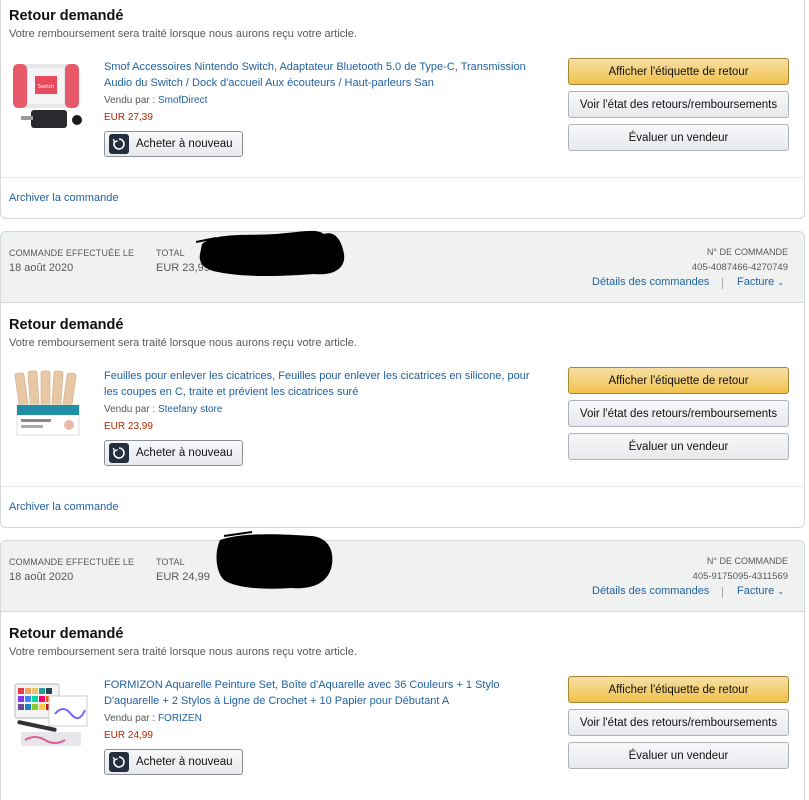  What do you see at coordinates (739, 267) in the screenshot?
I see `order-number: 405-4087466-4270749` at bounding box center [739, 267].